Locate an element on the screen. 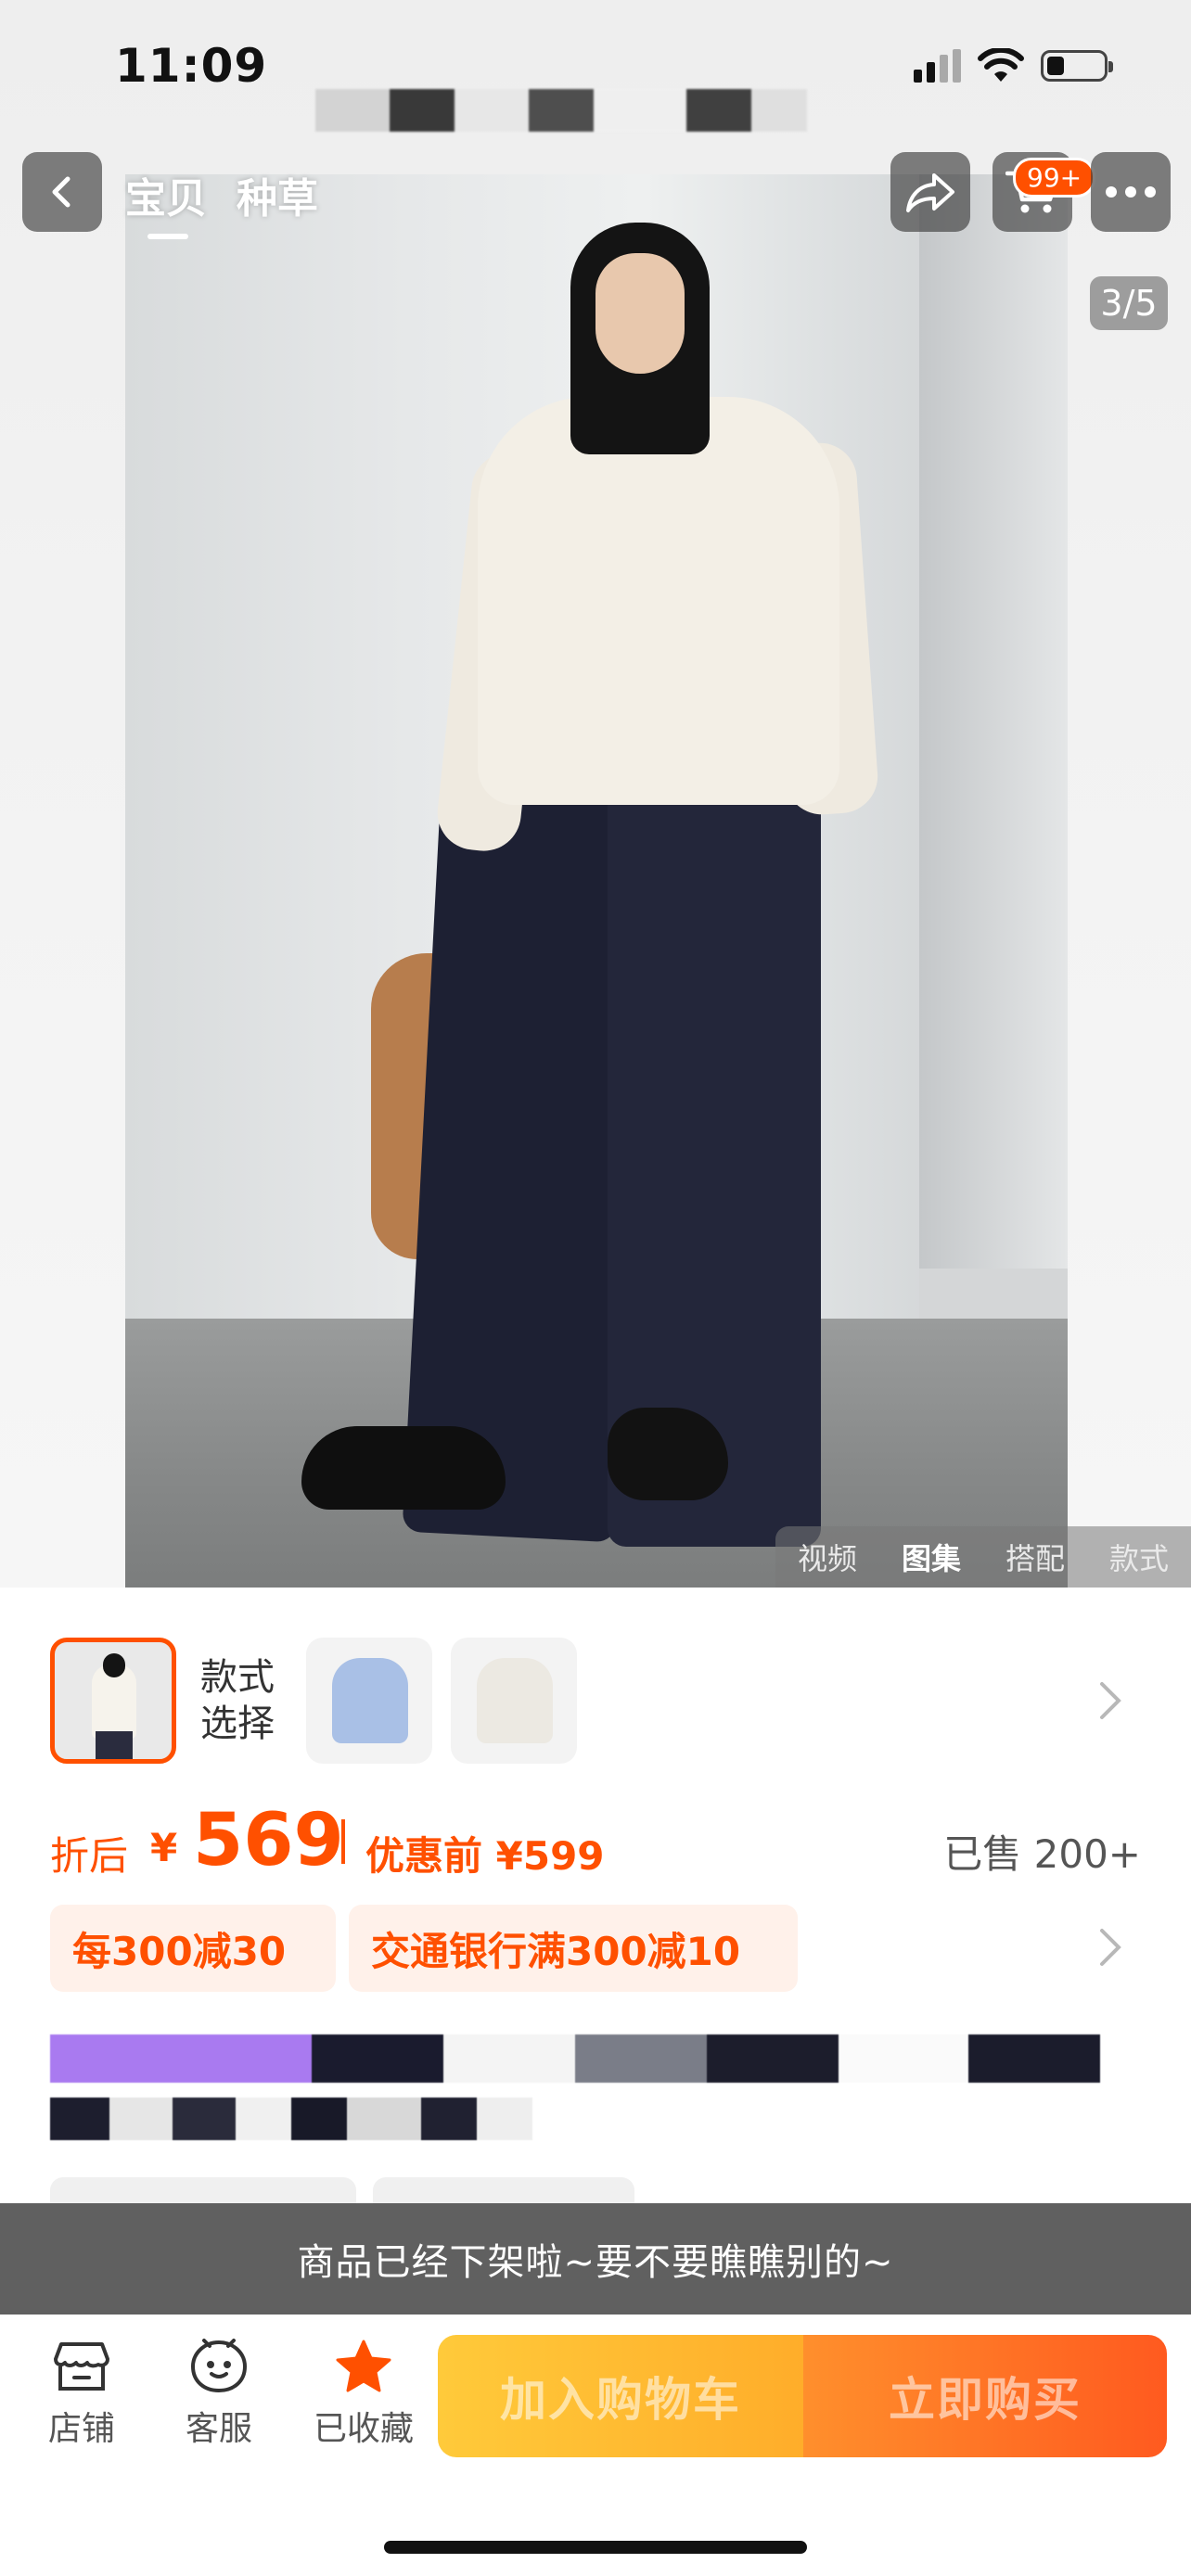 The height and width of the screenshot is (2576, 1191). style-select-label: 款式选择 is located at coordinates (237, 1700).